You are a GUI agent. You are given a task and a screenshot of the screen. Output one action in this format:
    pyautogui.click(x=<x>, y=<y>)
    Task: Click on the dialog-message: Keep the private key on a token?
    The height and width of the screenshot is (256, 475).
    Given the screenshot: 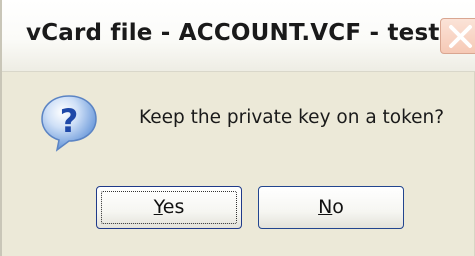 What is the action you would take?
    pyautogui.click(x=292, y=117)
    